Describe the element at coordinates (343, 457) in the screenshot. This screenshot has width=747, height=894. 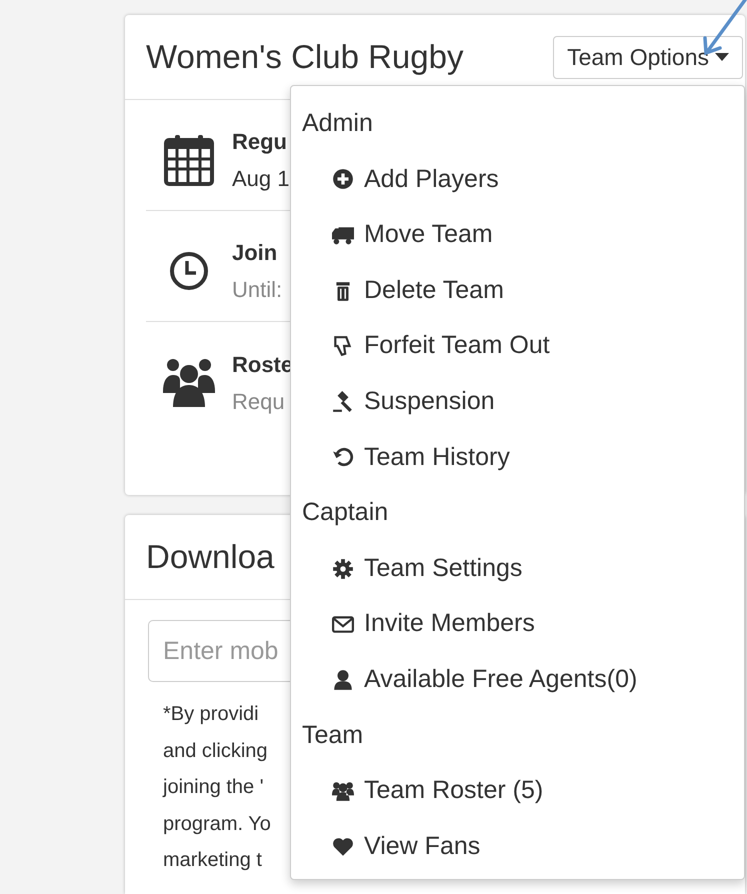
I see `history-icon` at that location.